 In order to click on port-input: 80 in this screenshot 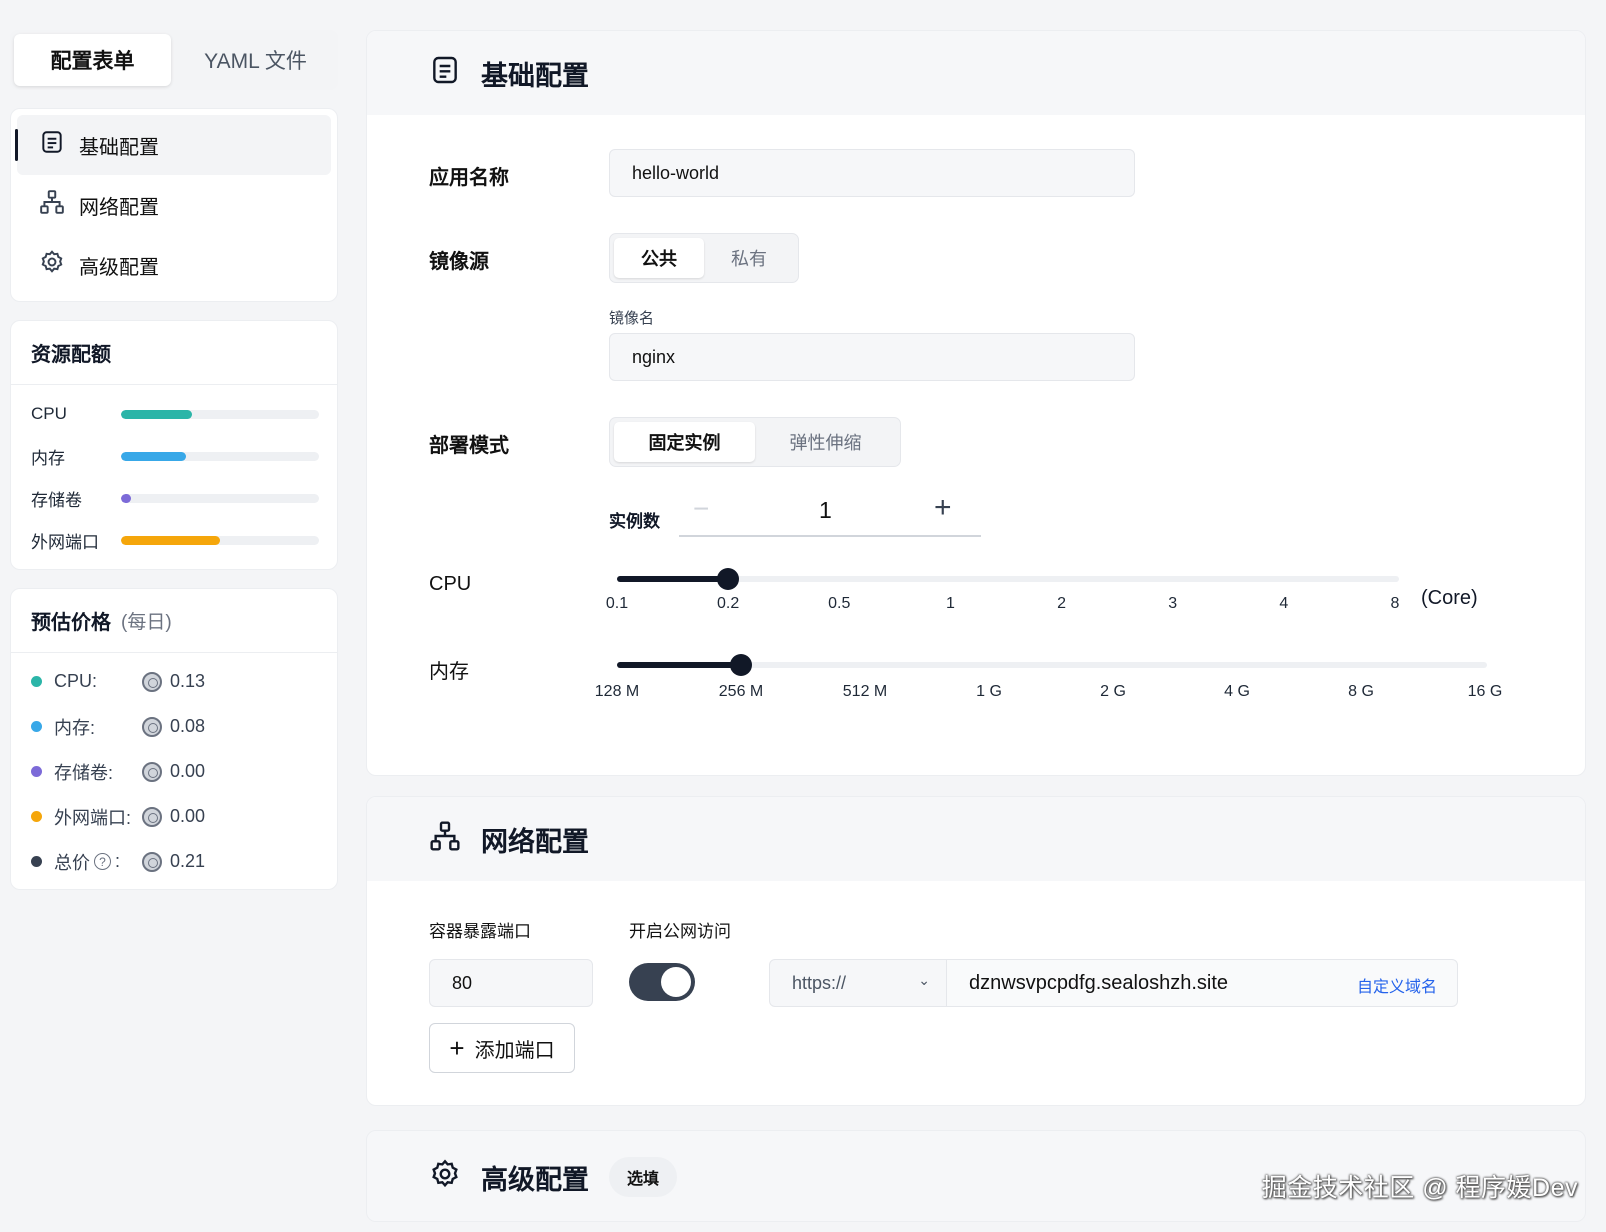, I will do `click(511, 983)`.